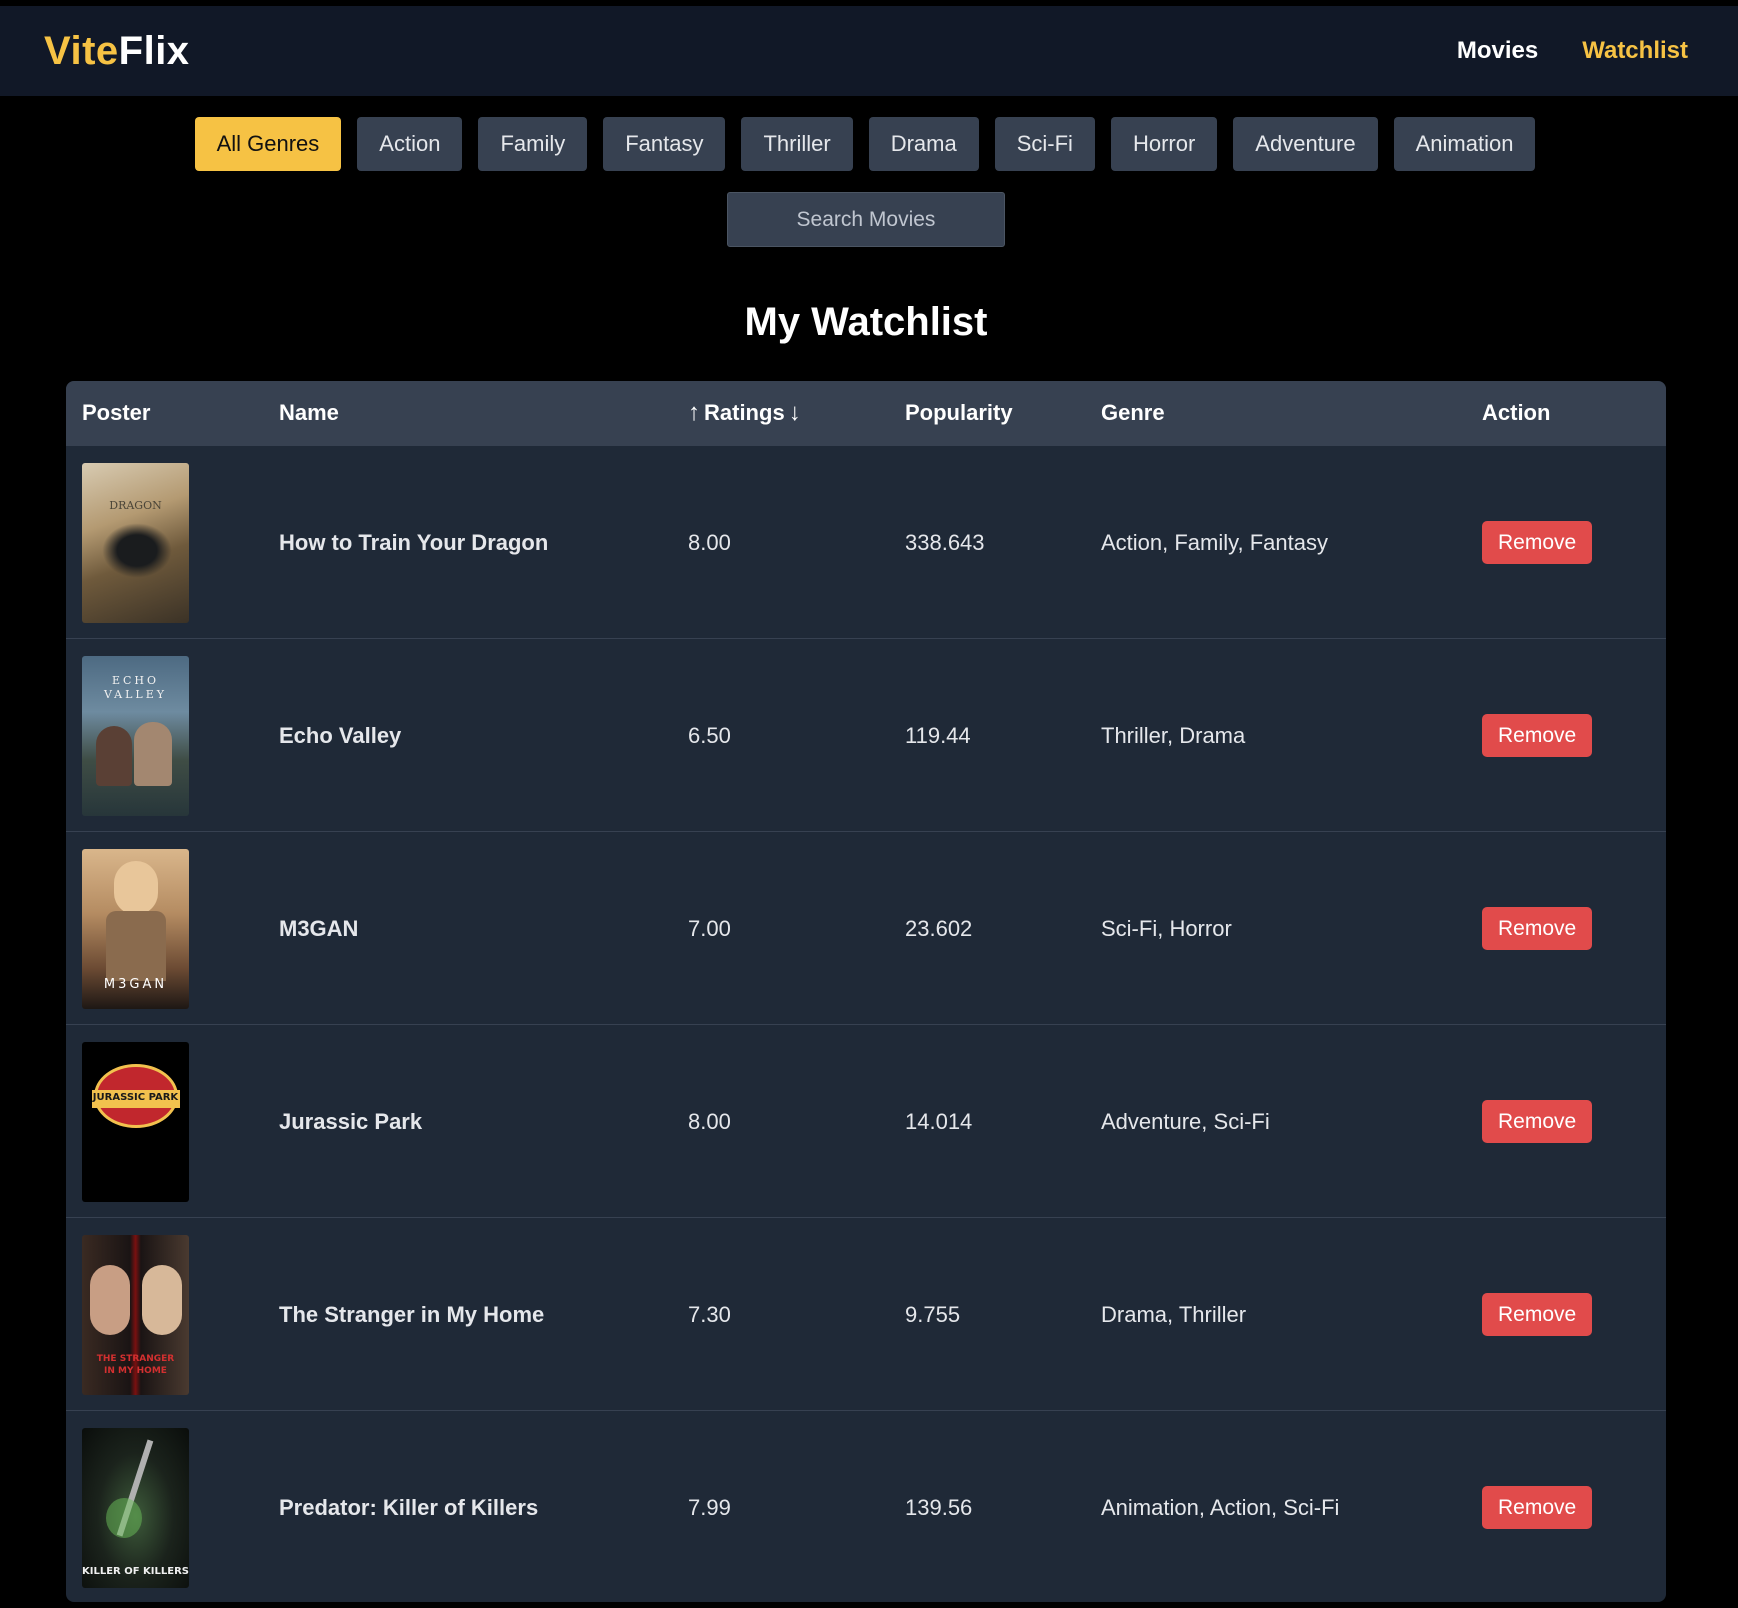 The width and height of the screenshot is (1738, 1608). What do you see at coordinates (309, 412) in the screenshot?
I see `header-name: Name` at bounding box center [309, 412].